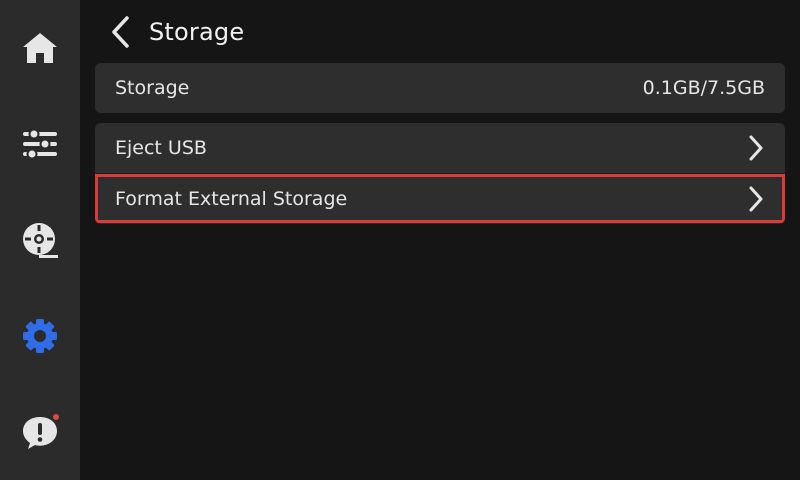 This screenshot has height=480, width=800. Describe the element at coordinates (703, 88) in the screenshot. I see `storage-usage-value: 0.1GB/7.5GB` at that location.